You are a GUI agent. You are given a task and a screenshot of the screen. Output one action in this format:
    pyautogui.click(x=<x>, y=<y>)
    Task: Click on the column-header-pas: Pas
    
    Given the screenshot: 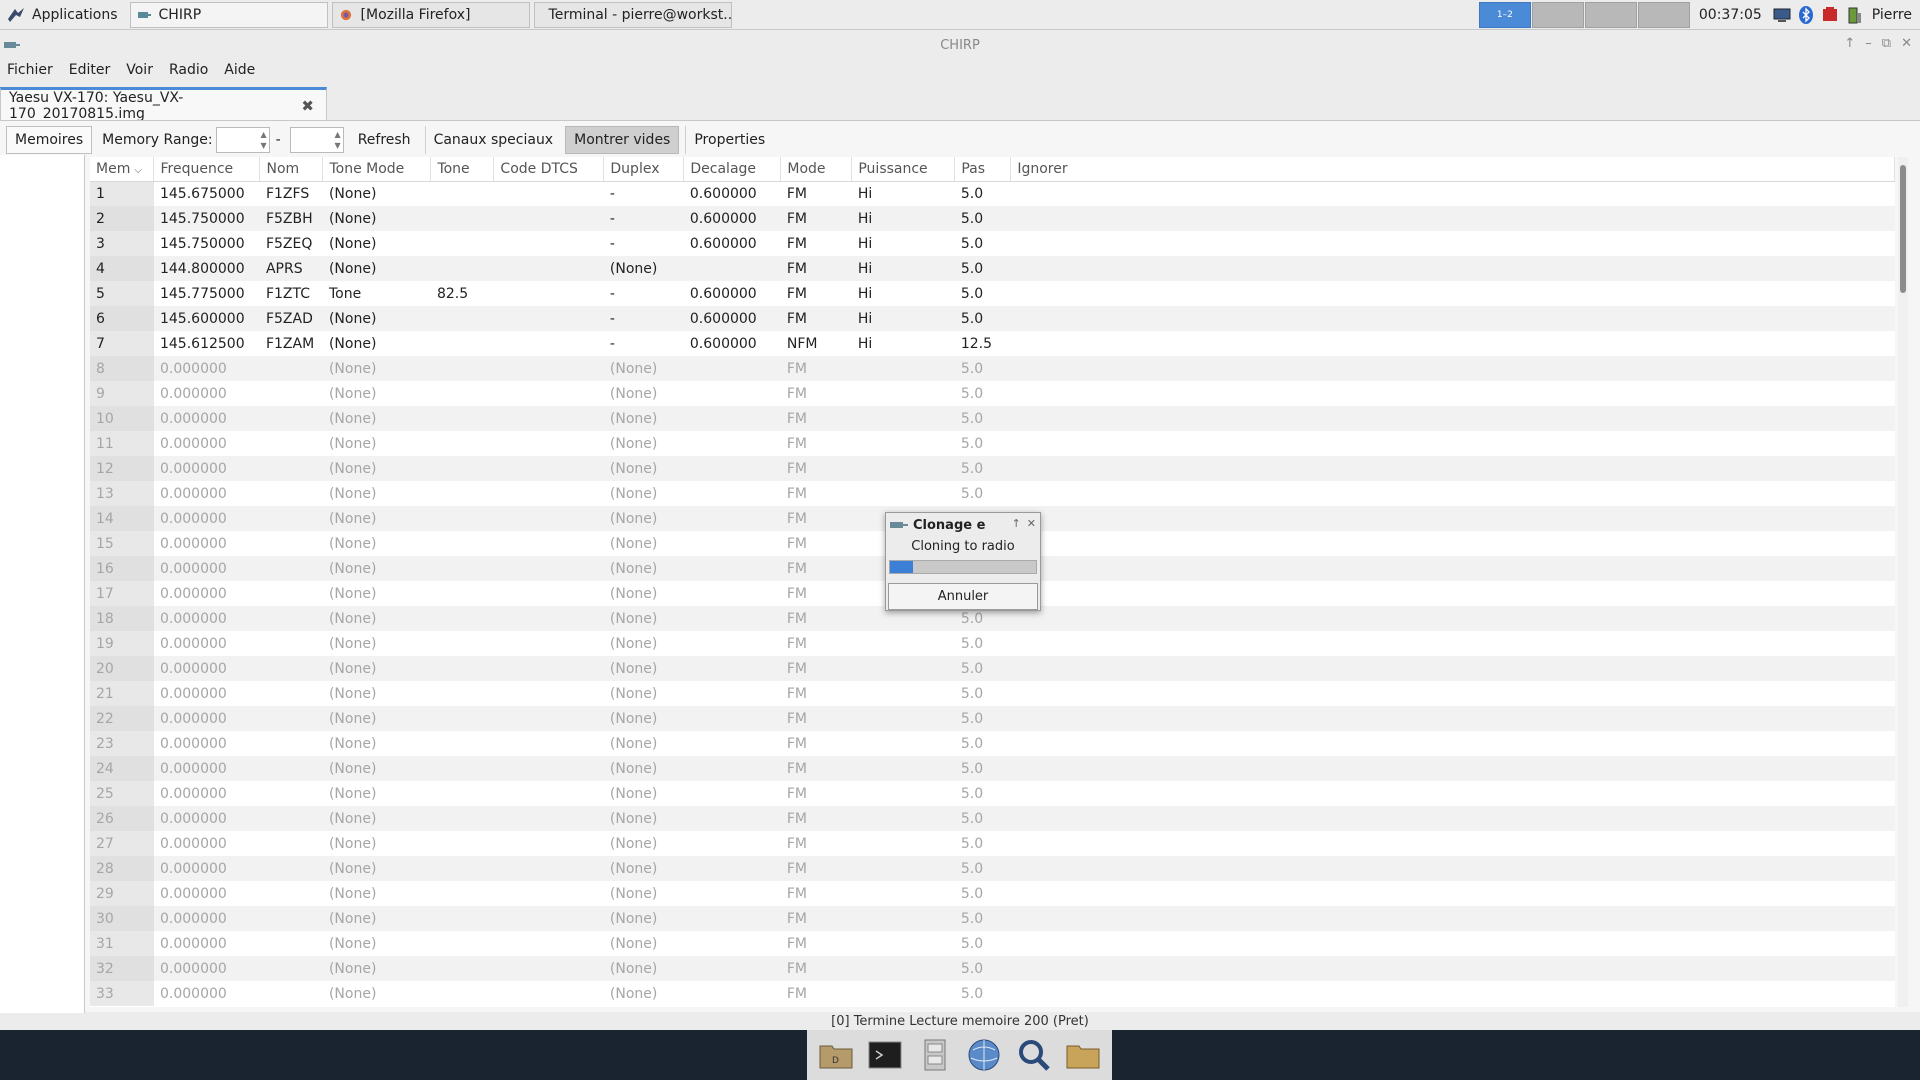 What is the action you would take?
    pyautogui.click(x=983, y=169)
    